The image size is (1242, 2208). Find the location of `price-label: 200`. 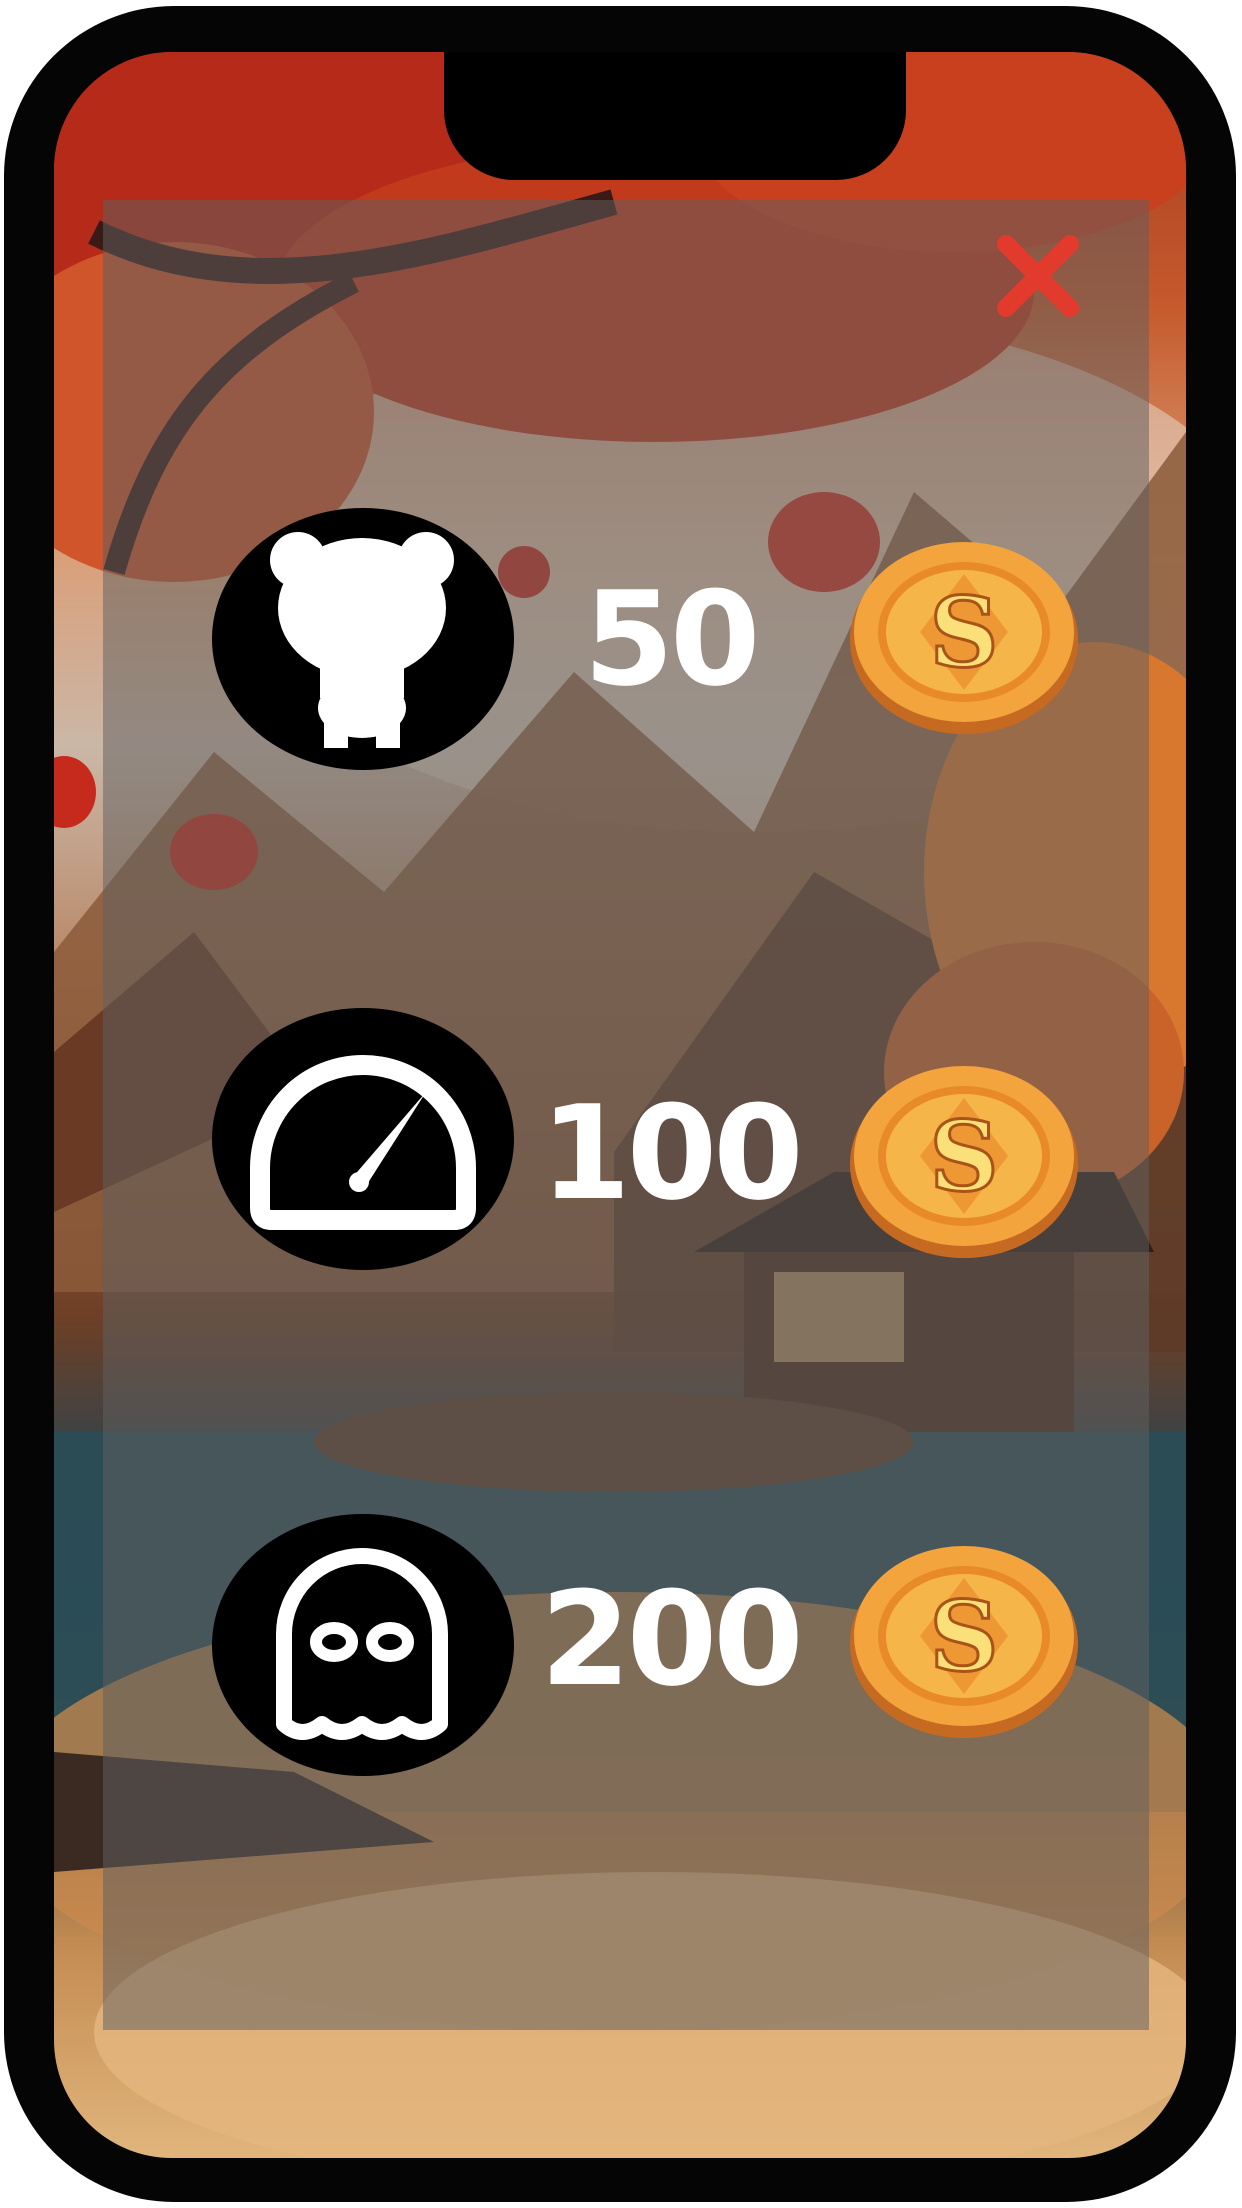

price-label: 200 is located at coordinates (671, 1639).